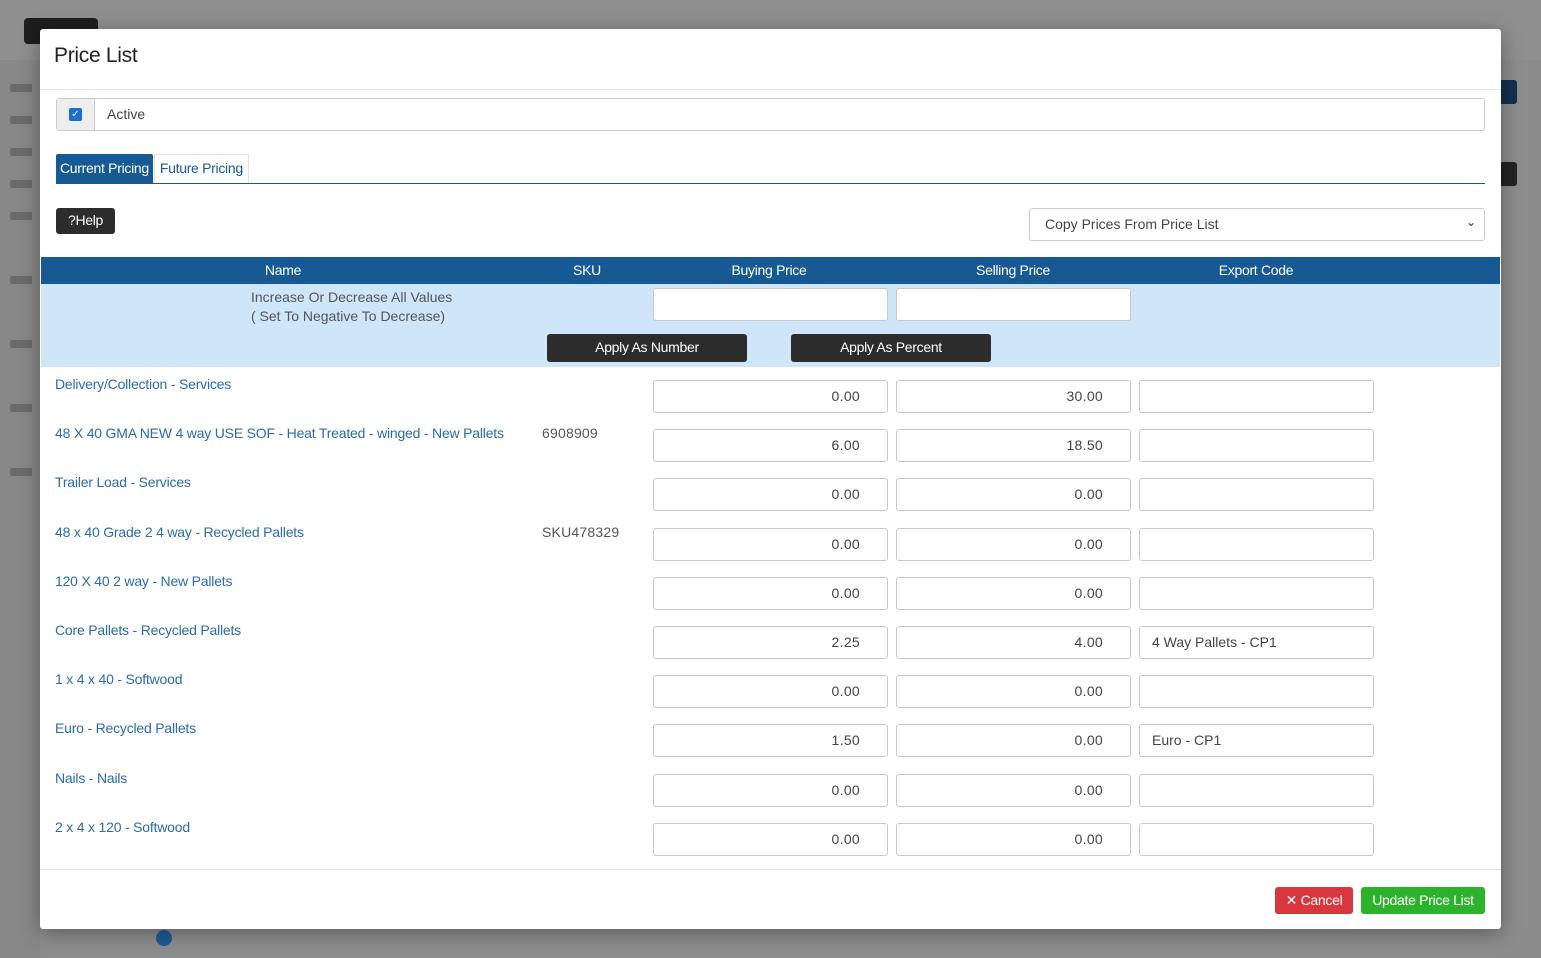  Describe the element at coordinates (201, 168) in the screenshot. I see `tab-future-pricing: Future Pricing` at that location.